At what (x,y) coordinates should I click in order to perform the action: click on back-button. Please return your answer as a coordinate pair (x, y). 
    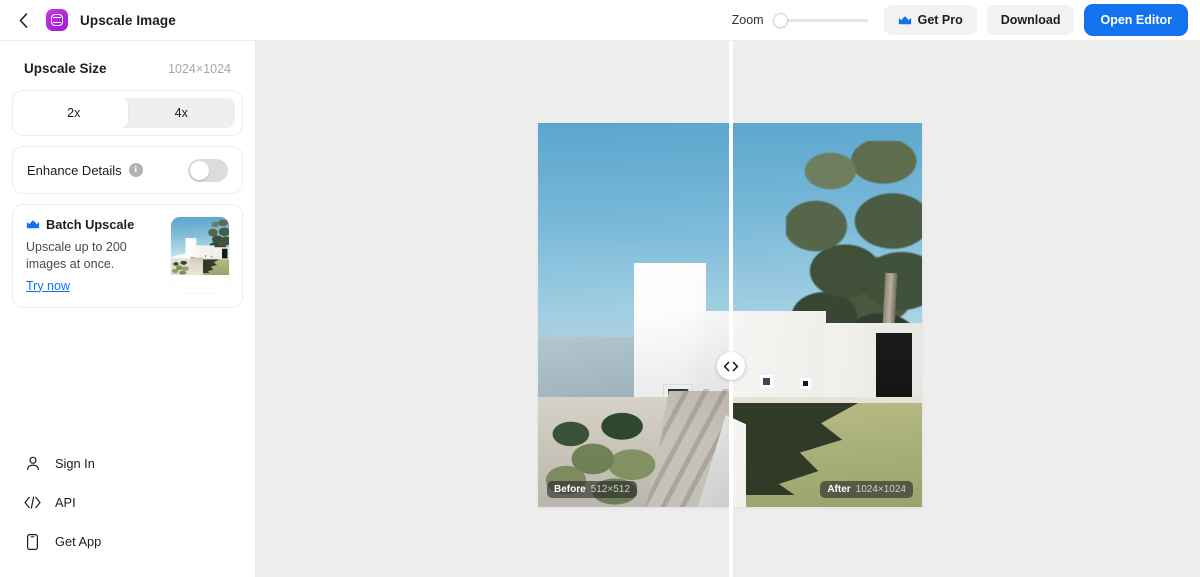
    Looking at the image, I should click on (23, 20).